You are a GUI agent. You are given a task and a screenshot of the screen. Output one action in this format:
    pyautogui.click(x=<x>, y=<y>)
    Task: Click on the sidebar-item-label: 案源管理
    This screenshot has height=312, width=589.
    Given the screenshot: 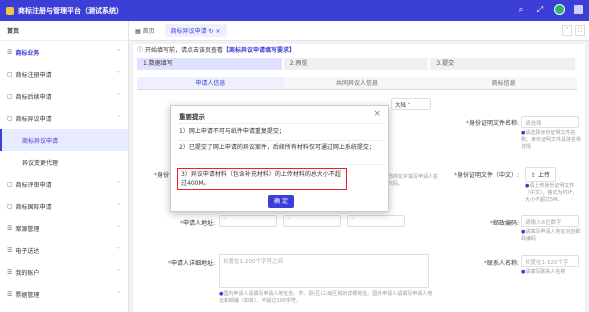 What is the action you would take?
    pyautogui.click(x=27, y=229)
    